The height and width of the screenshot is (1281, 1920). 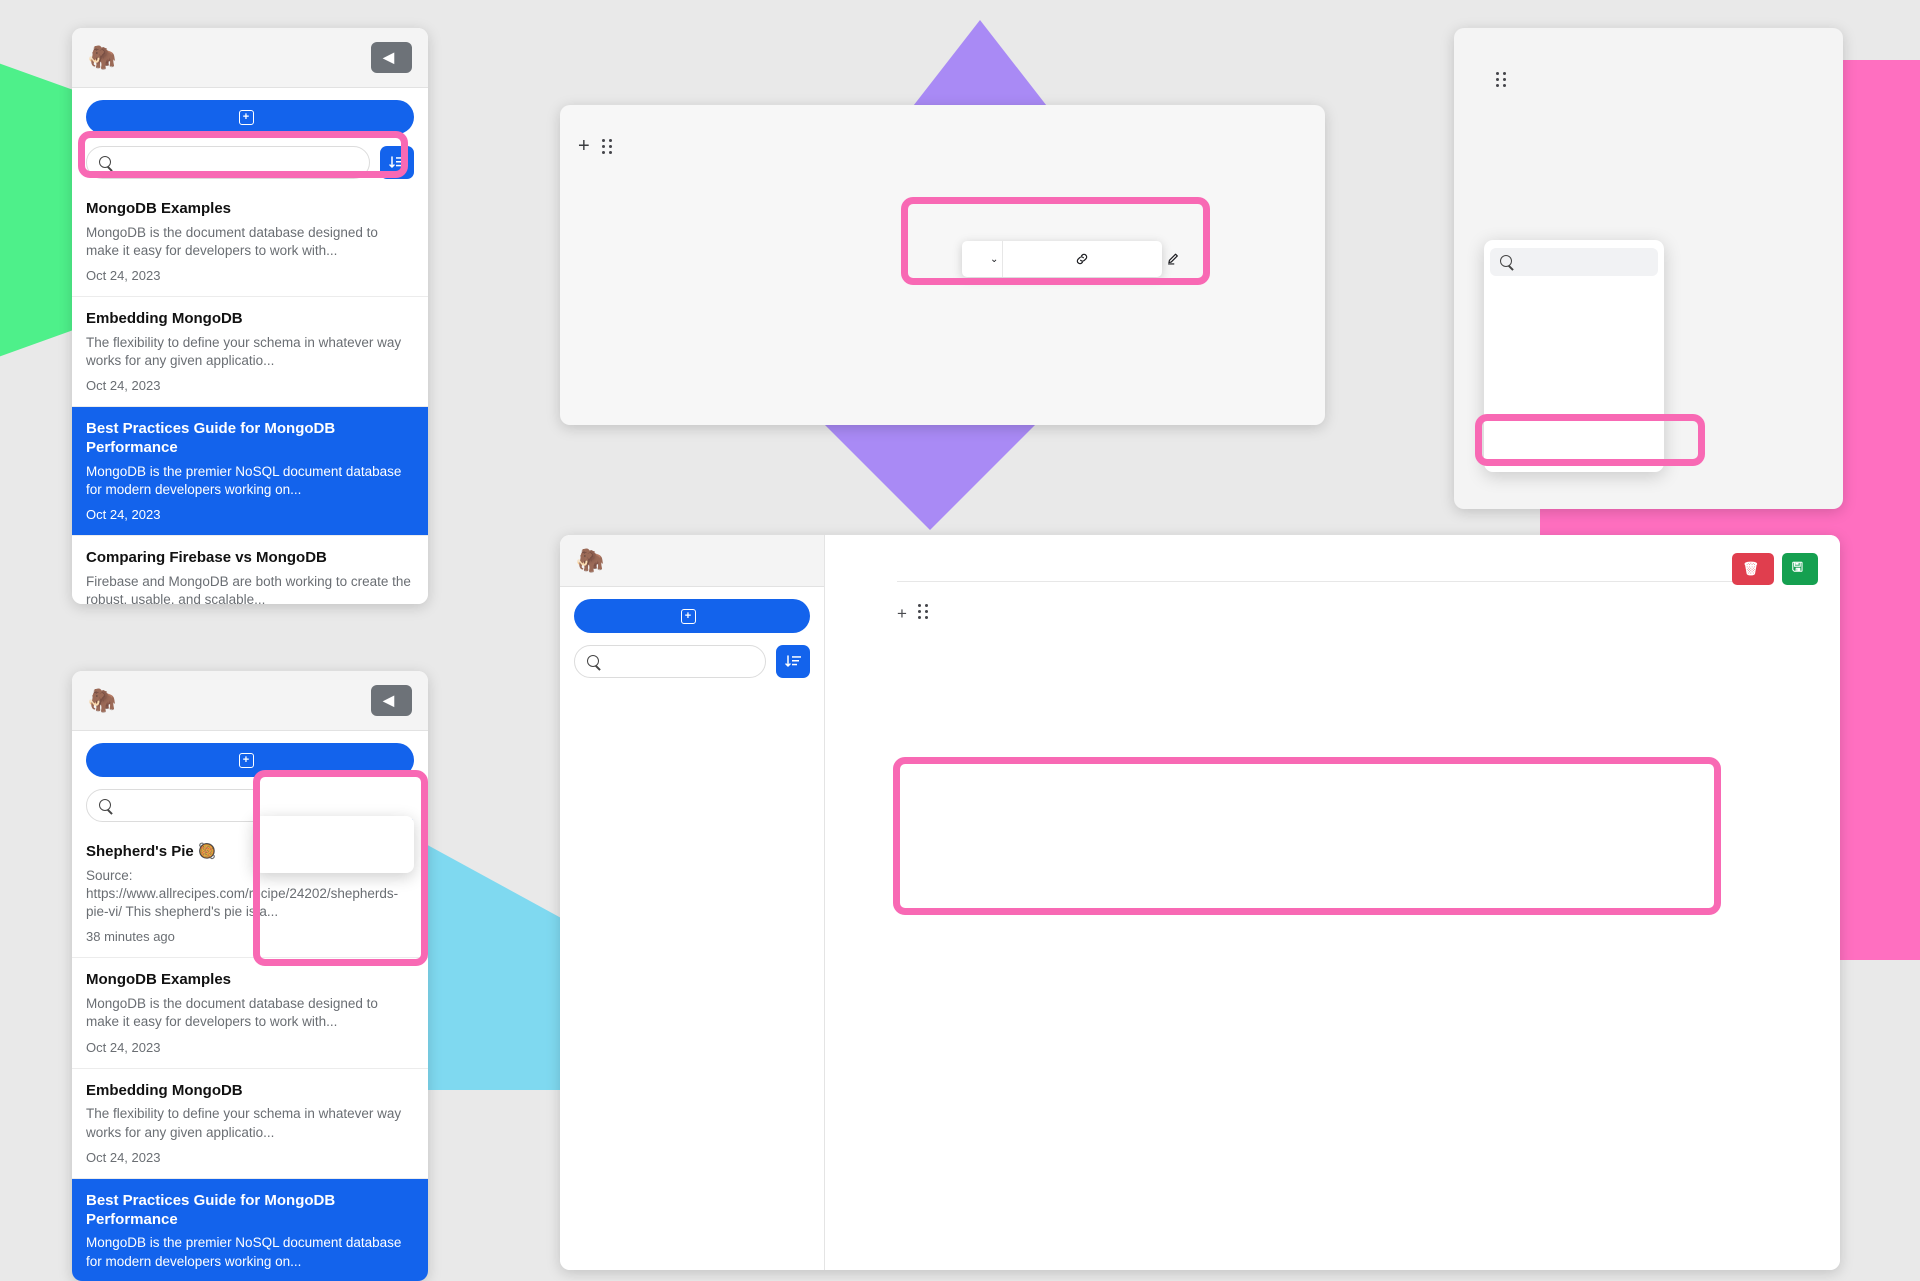 I want to click on new-note-button-2: +, so click(x=250, y=760).